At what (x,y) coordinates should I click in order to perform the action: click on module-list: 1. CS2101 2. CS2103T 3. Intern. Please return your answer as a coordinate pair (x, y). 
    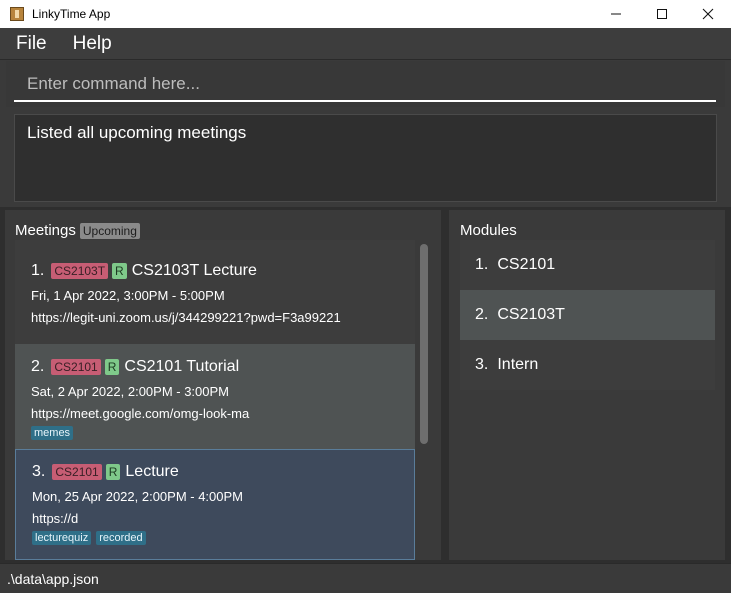
    Looking at the image, I should click on (587, 315).